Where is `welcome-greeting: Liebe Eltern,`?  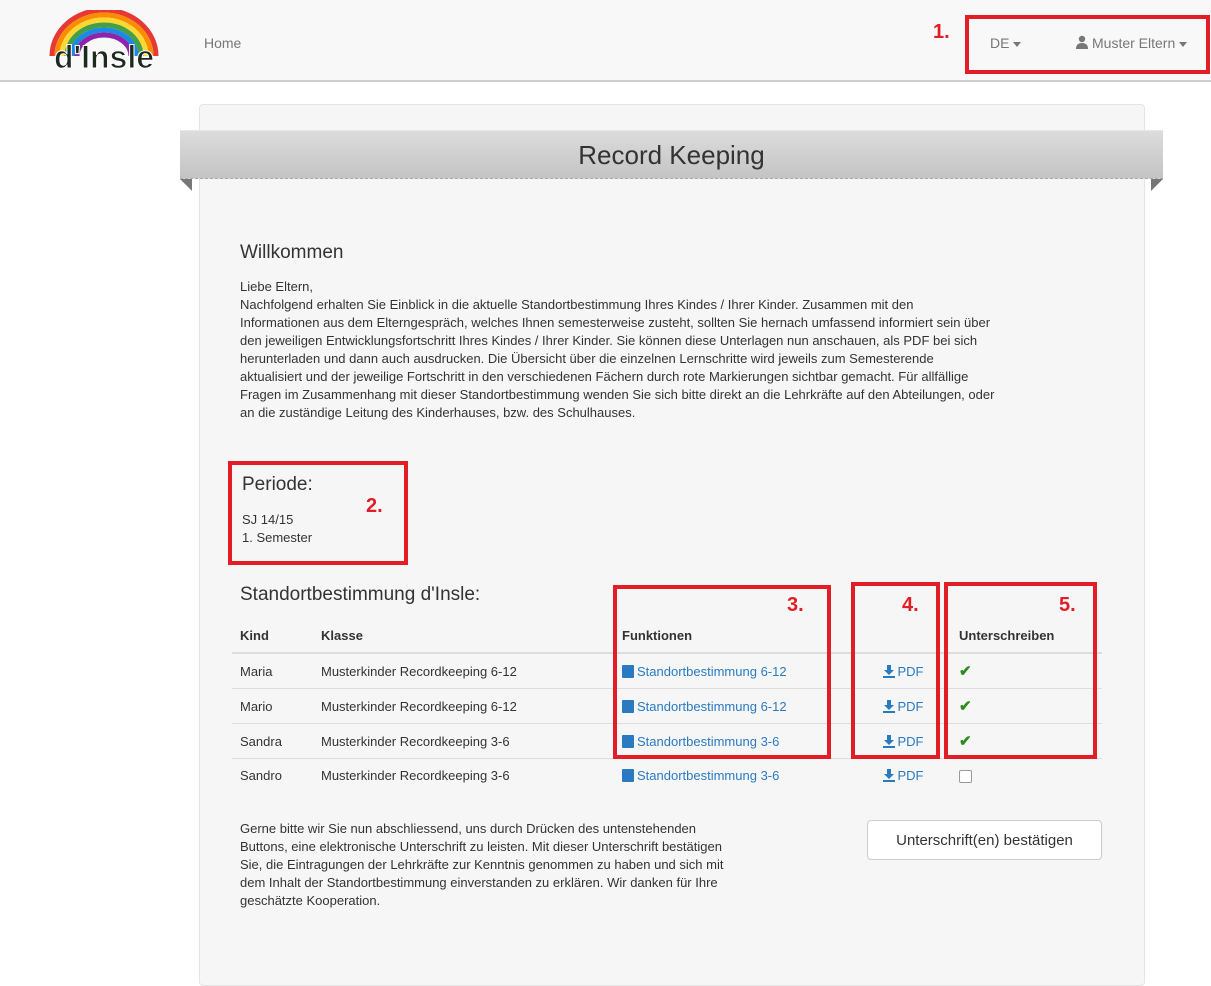
welcome-greeting: Liebe Eltern, is located at coordinates (276, 286).